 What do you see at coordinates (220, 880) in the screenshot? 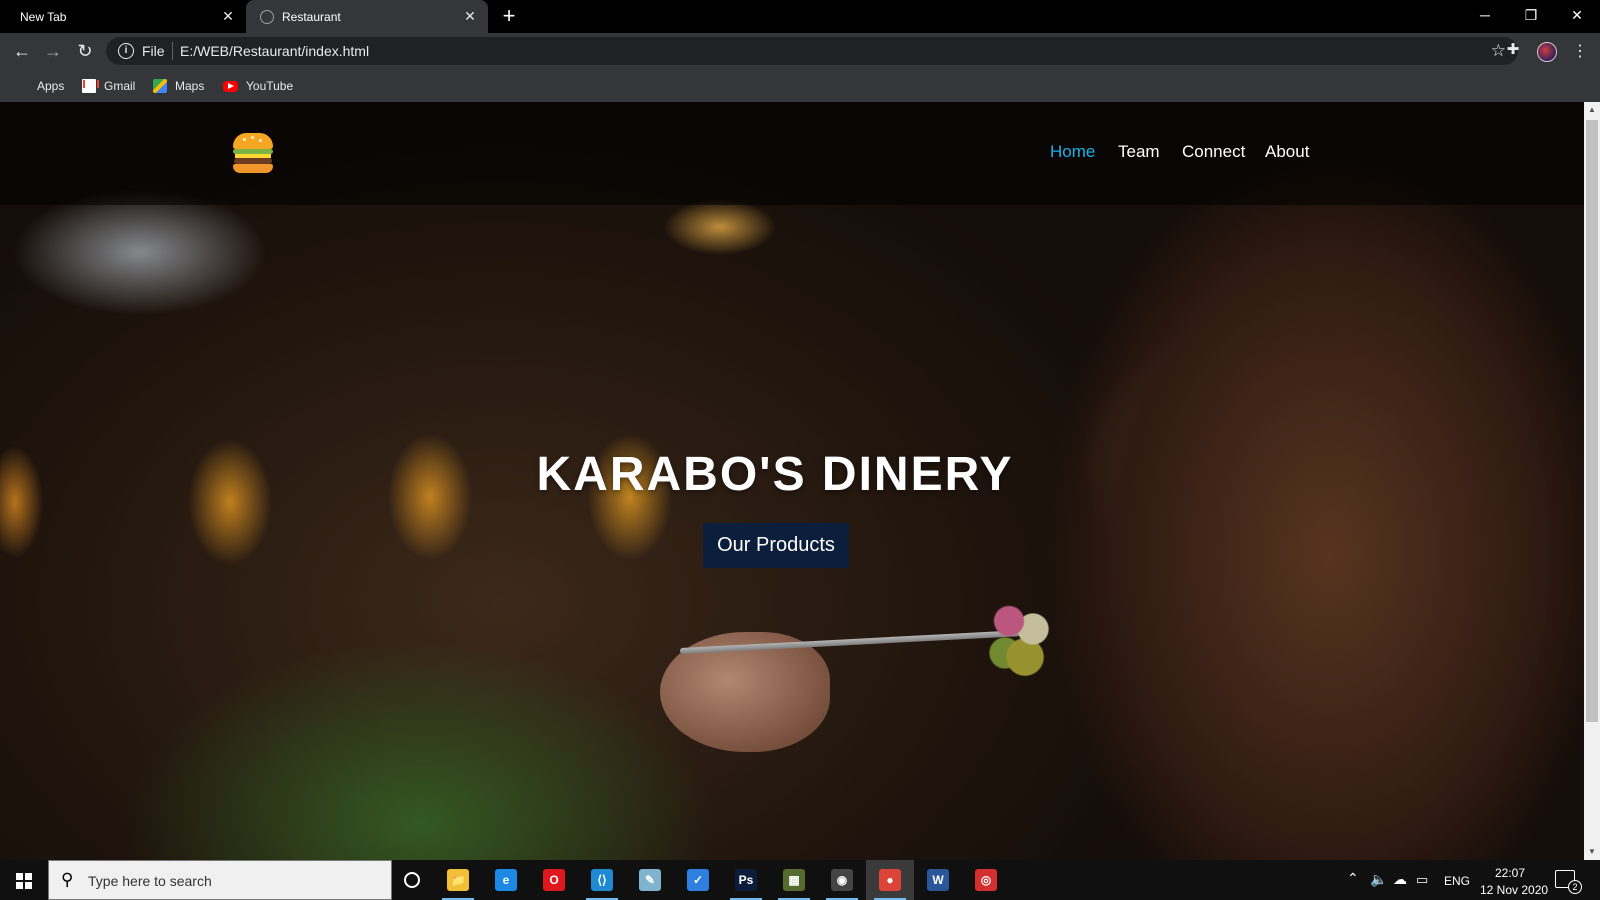
I see `taskbar-search: ⚲ Type here to search` at bounding box center [220, 880].